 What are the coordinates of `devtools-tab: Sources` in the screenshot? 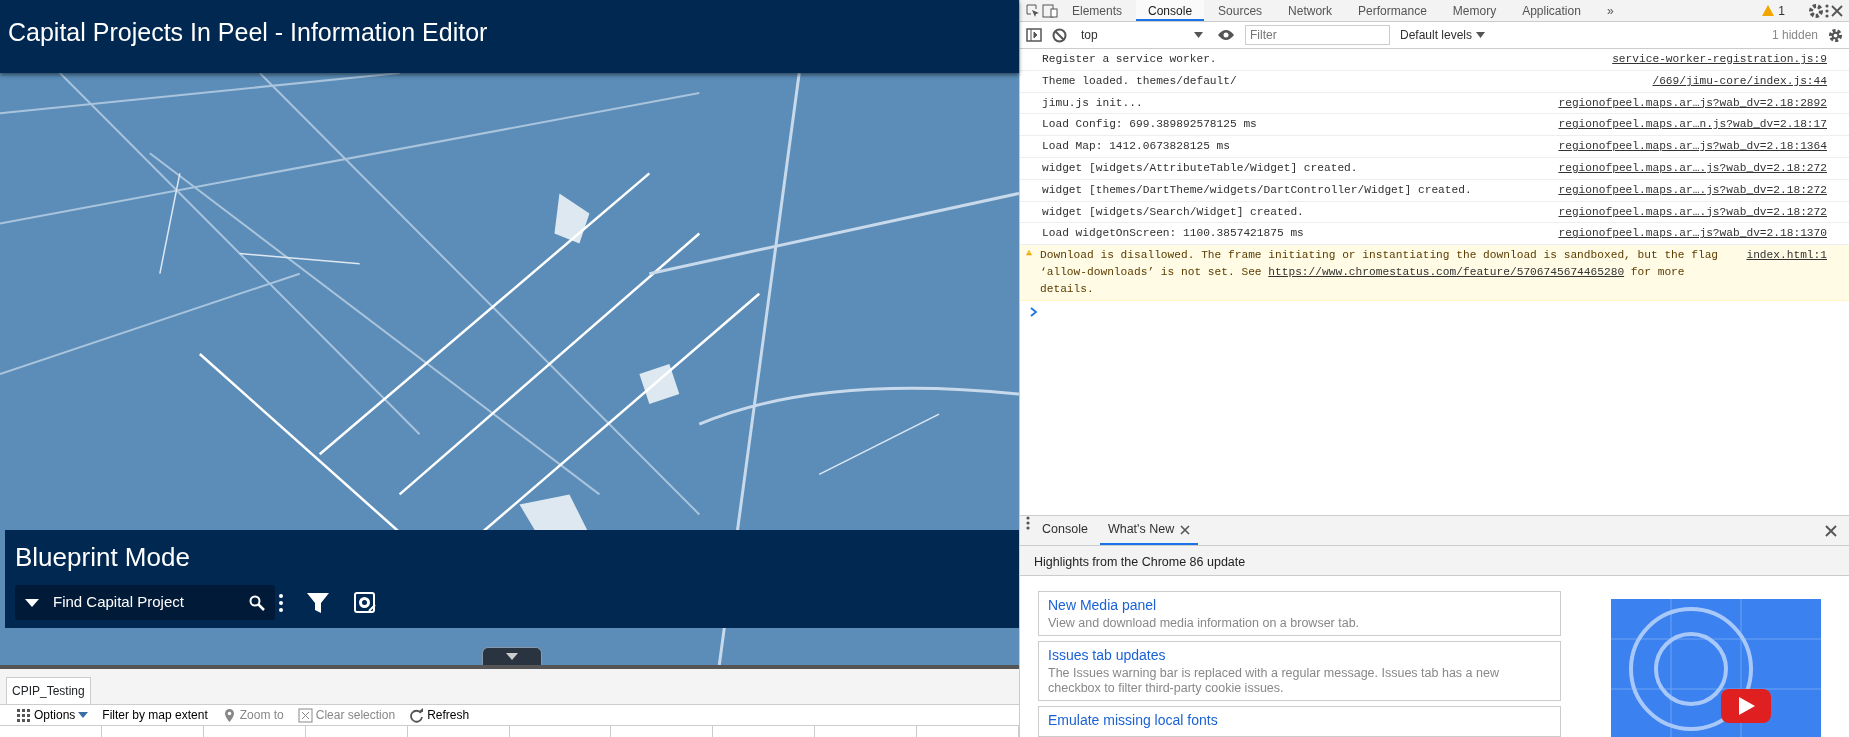 It's located at (1240, 10).